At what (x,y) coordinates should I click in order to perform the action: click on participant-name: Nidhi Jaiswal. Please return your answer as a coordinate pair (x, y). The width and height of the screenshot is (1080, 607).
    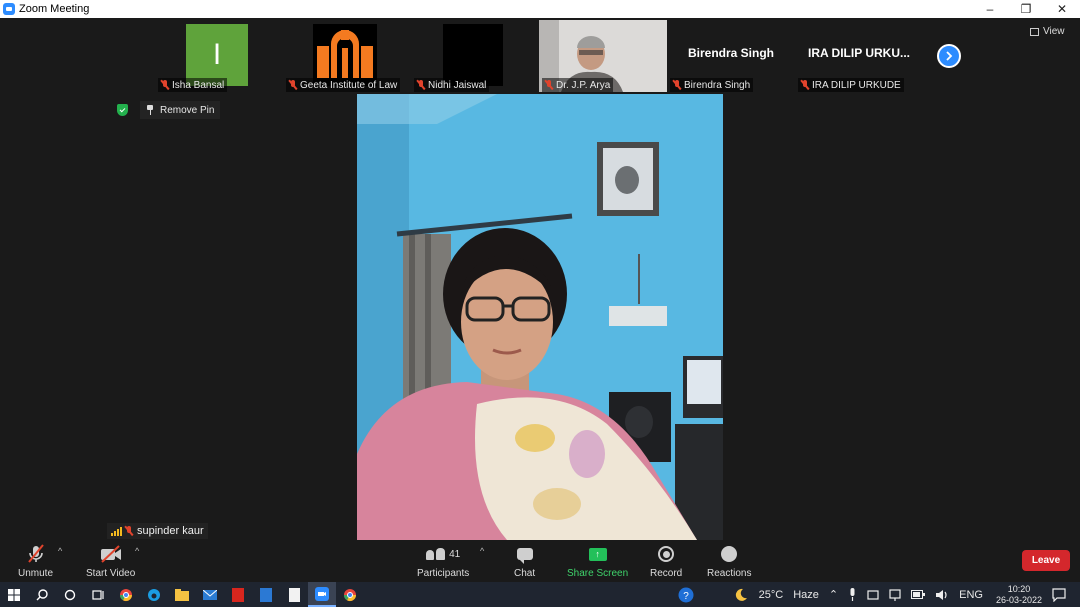
    Looking at the image, I should click on (457, 85).